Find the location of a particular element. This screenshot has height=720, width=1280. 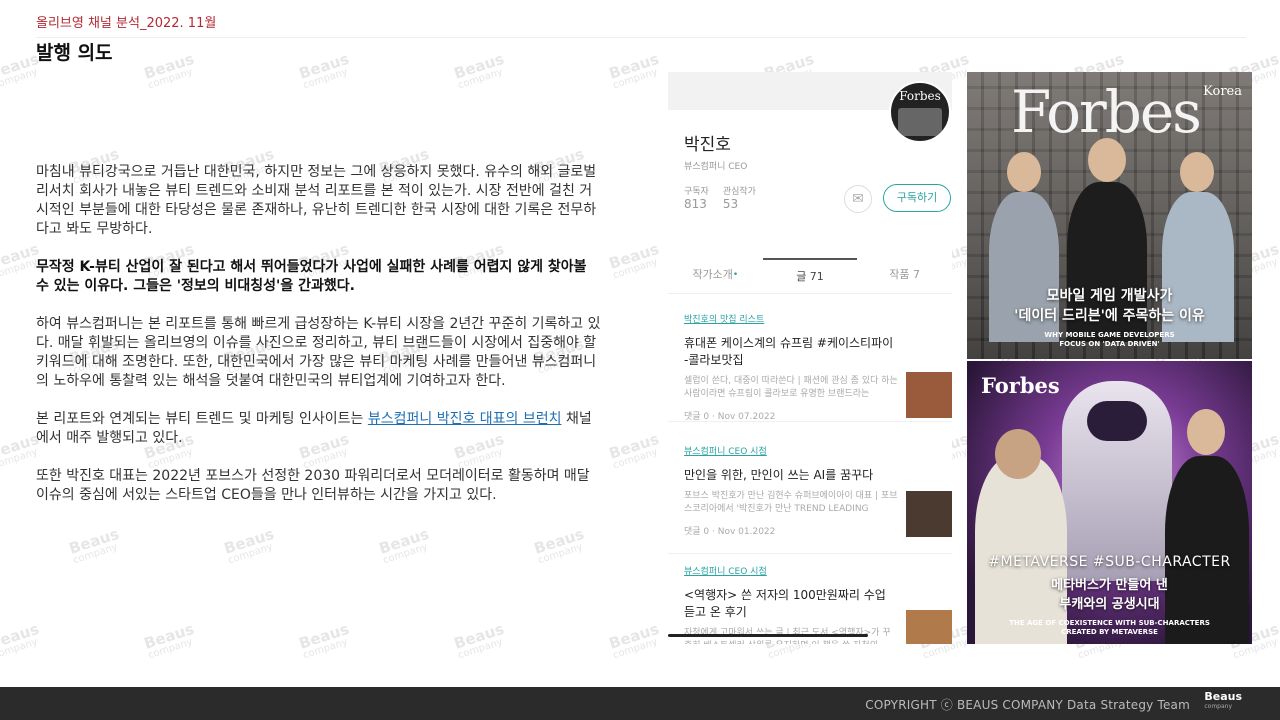

cover-headline: 메타버스가 만들어 낸 부캐와의 공생시대 is located at coordinates (1109, 595).